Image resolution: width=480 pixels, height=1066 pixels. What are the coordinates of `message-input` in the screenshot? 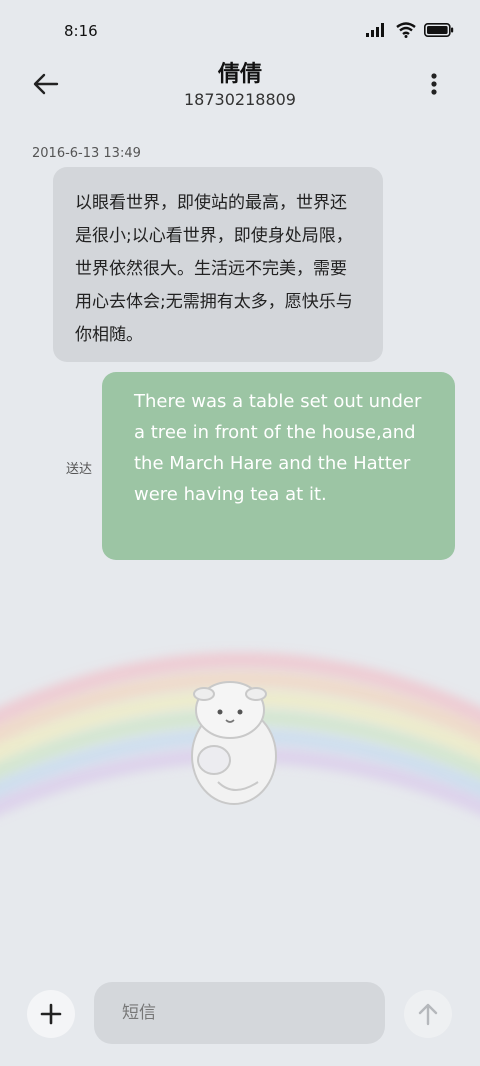 It's located at (239, 1013).